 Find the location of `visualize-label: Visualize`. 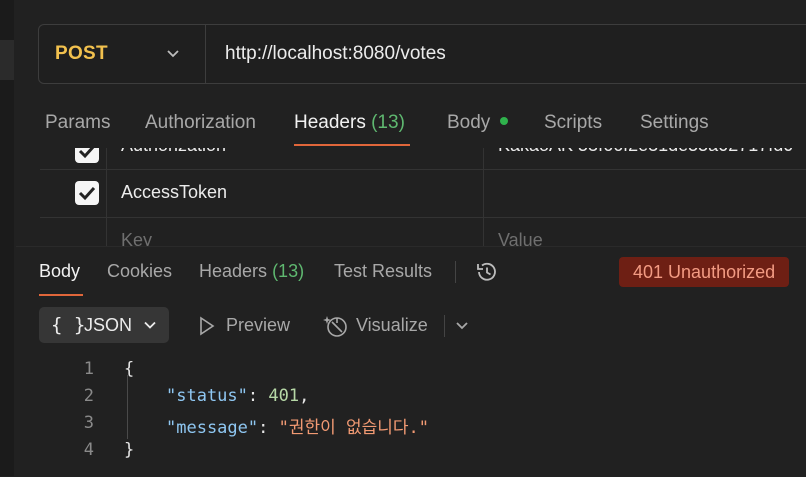

visualize-label: Visualize is located at coordinates (392, 325).